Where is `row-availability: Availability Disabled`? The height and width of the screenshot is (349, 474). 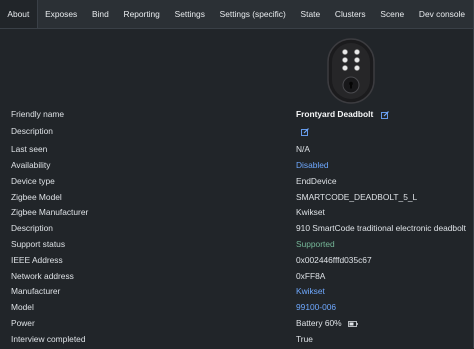
row-availability: Availability Disabled is located at coordinates (237, 167).